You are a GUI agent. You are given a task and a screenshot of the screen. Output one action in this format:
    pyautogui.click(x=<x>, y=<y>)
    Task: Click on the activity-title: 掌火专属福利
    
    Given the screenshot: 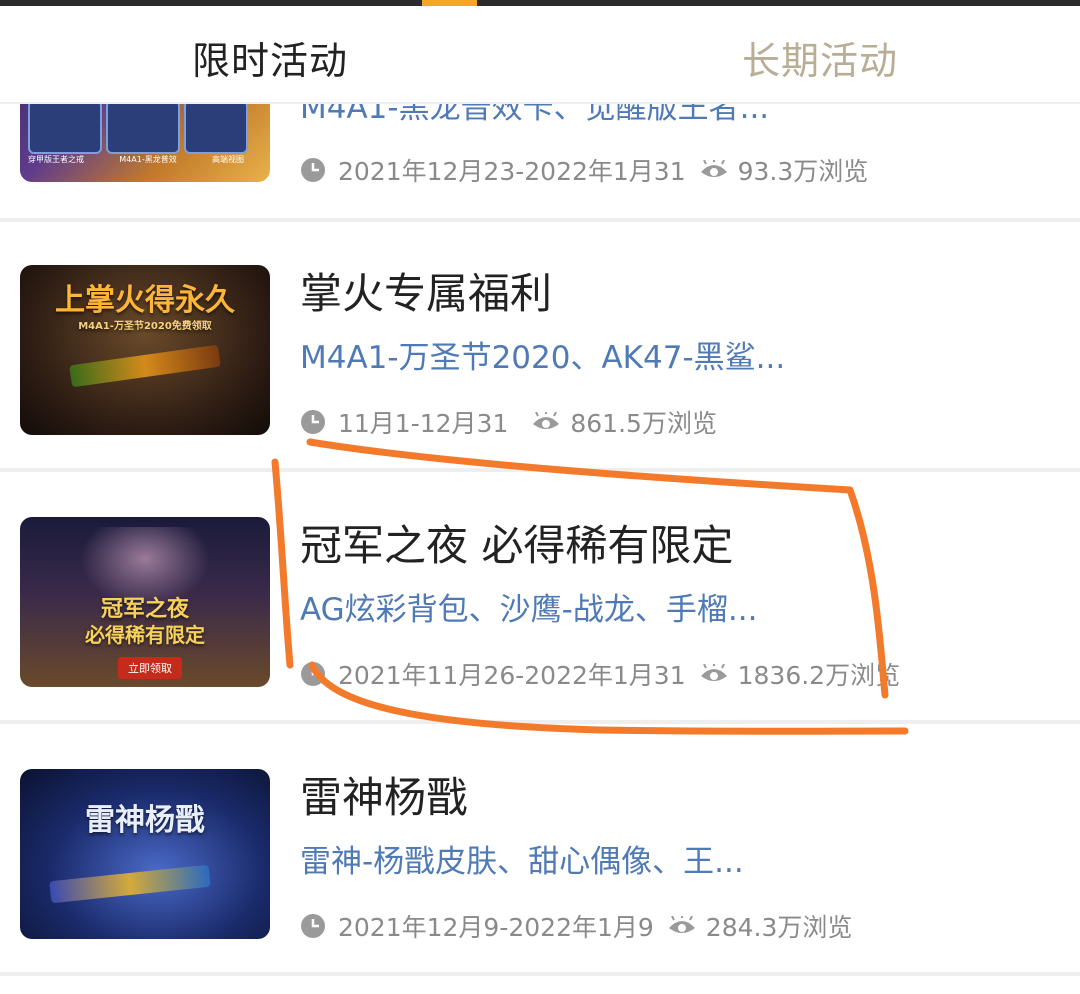 What is the action you would take?
    pyautogui.click(x=426, y=293)
    